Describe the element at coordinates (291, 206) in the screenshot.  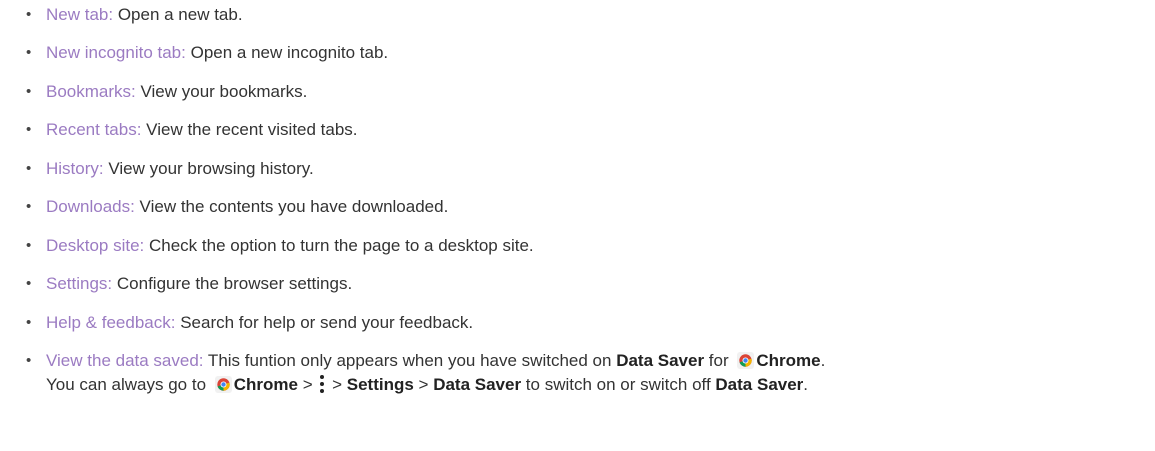
I see `desc-downloads: View the contents you have downloaded.` at that location.